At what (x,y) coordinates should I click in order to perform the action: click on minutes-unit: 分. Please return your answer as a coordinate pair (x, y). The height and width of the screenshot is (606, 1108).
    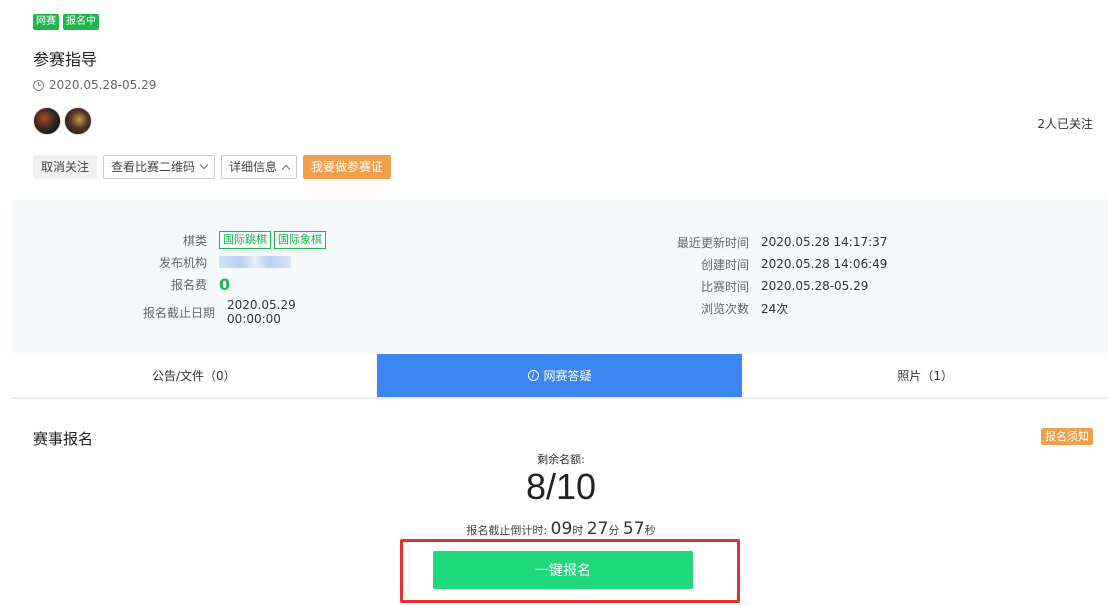
    Looking at the image, I should click on (614, 530).